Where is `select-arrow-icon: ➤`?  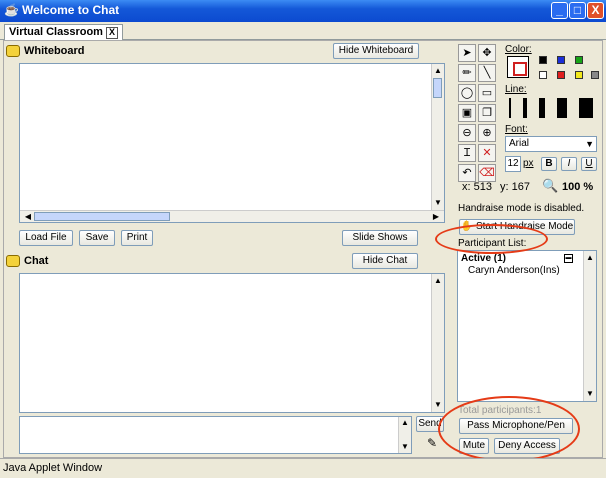 select-arrow-icon: ➤ is located at coordinates (467, 53).